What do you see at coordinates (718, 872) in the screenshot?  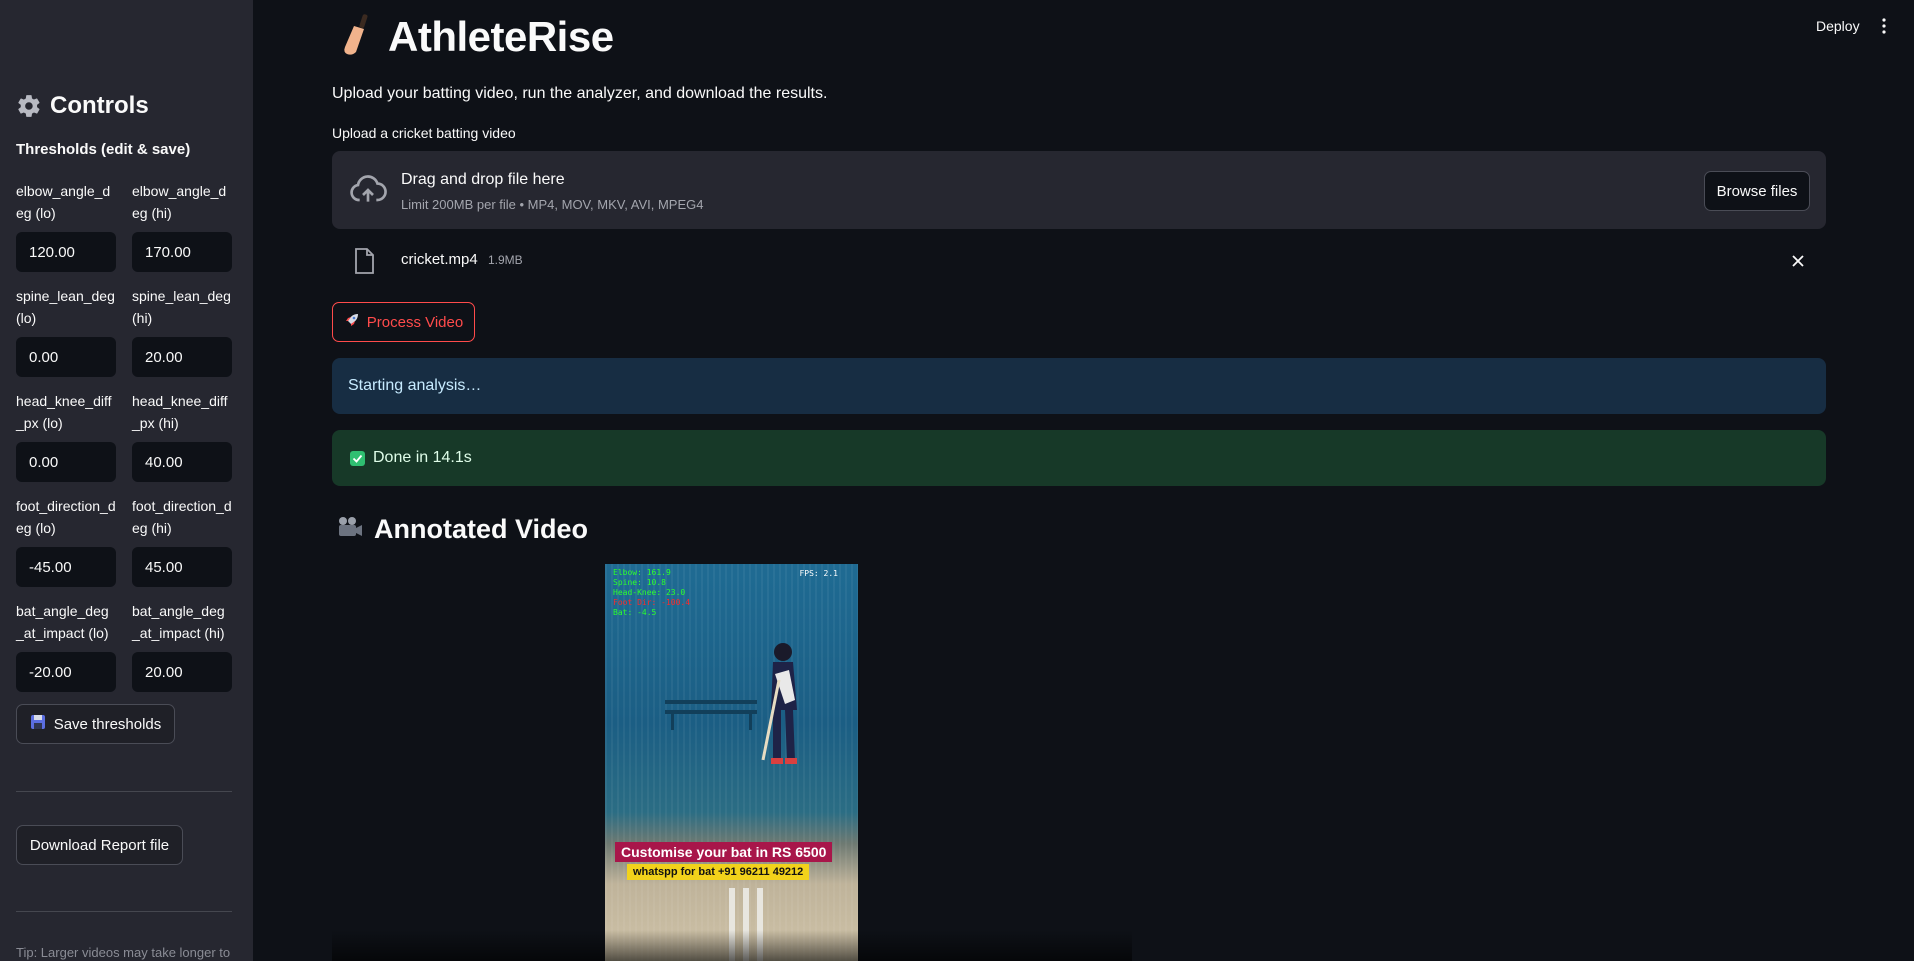 I see `promo-contact: whatspp for bat +91 96211 49212` at bounding box center [718, 872].